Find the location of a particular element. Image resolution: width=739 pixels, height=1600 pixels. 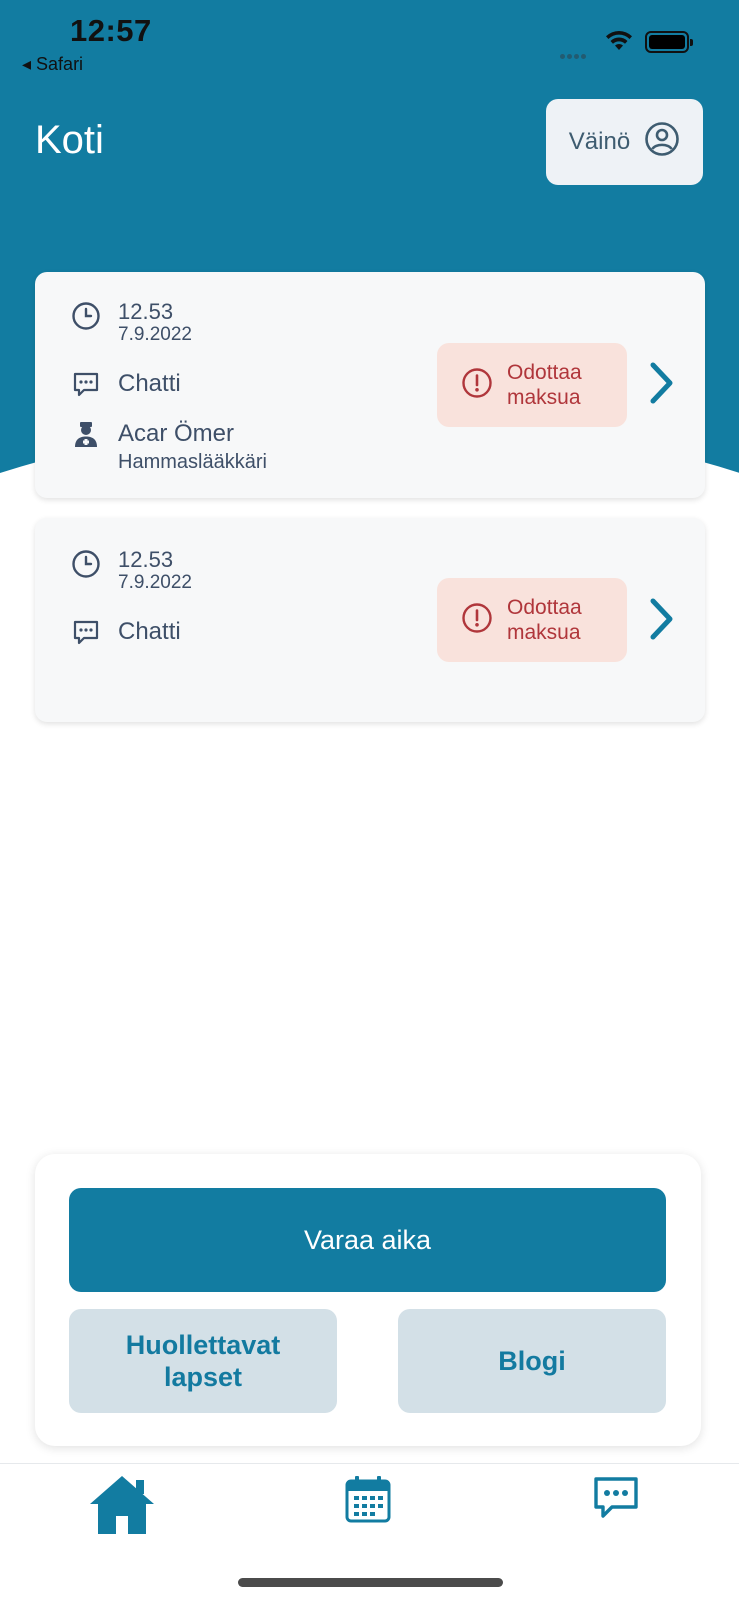

appointment-card: 12.53 7.9.2022 Chatti Odottaa maksua is located at coordinates (370, 620).